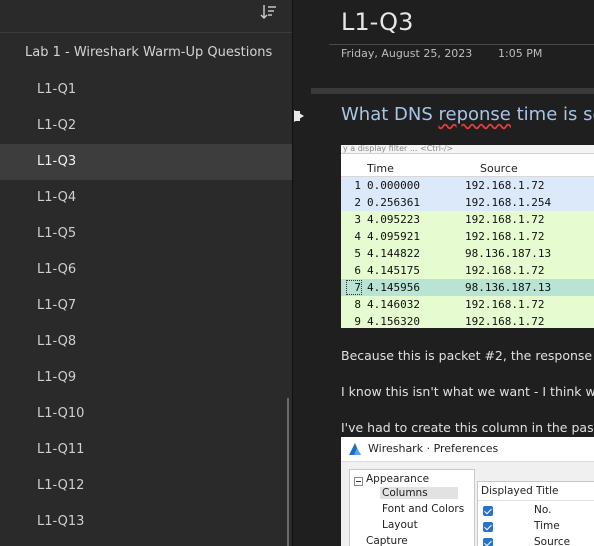 This screenshot has width=594, height=546. I want to click on packet-row: 7 4.145956 98.136.187.13, so click(467, 287).